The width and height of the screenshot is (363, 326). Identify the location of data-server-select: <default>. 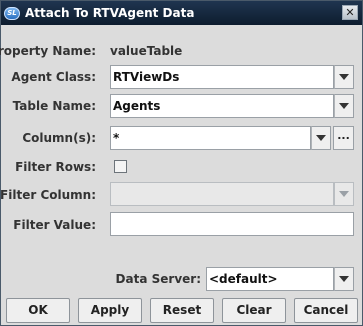
(270, 279).